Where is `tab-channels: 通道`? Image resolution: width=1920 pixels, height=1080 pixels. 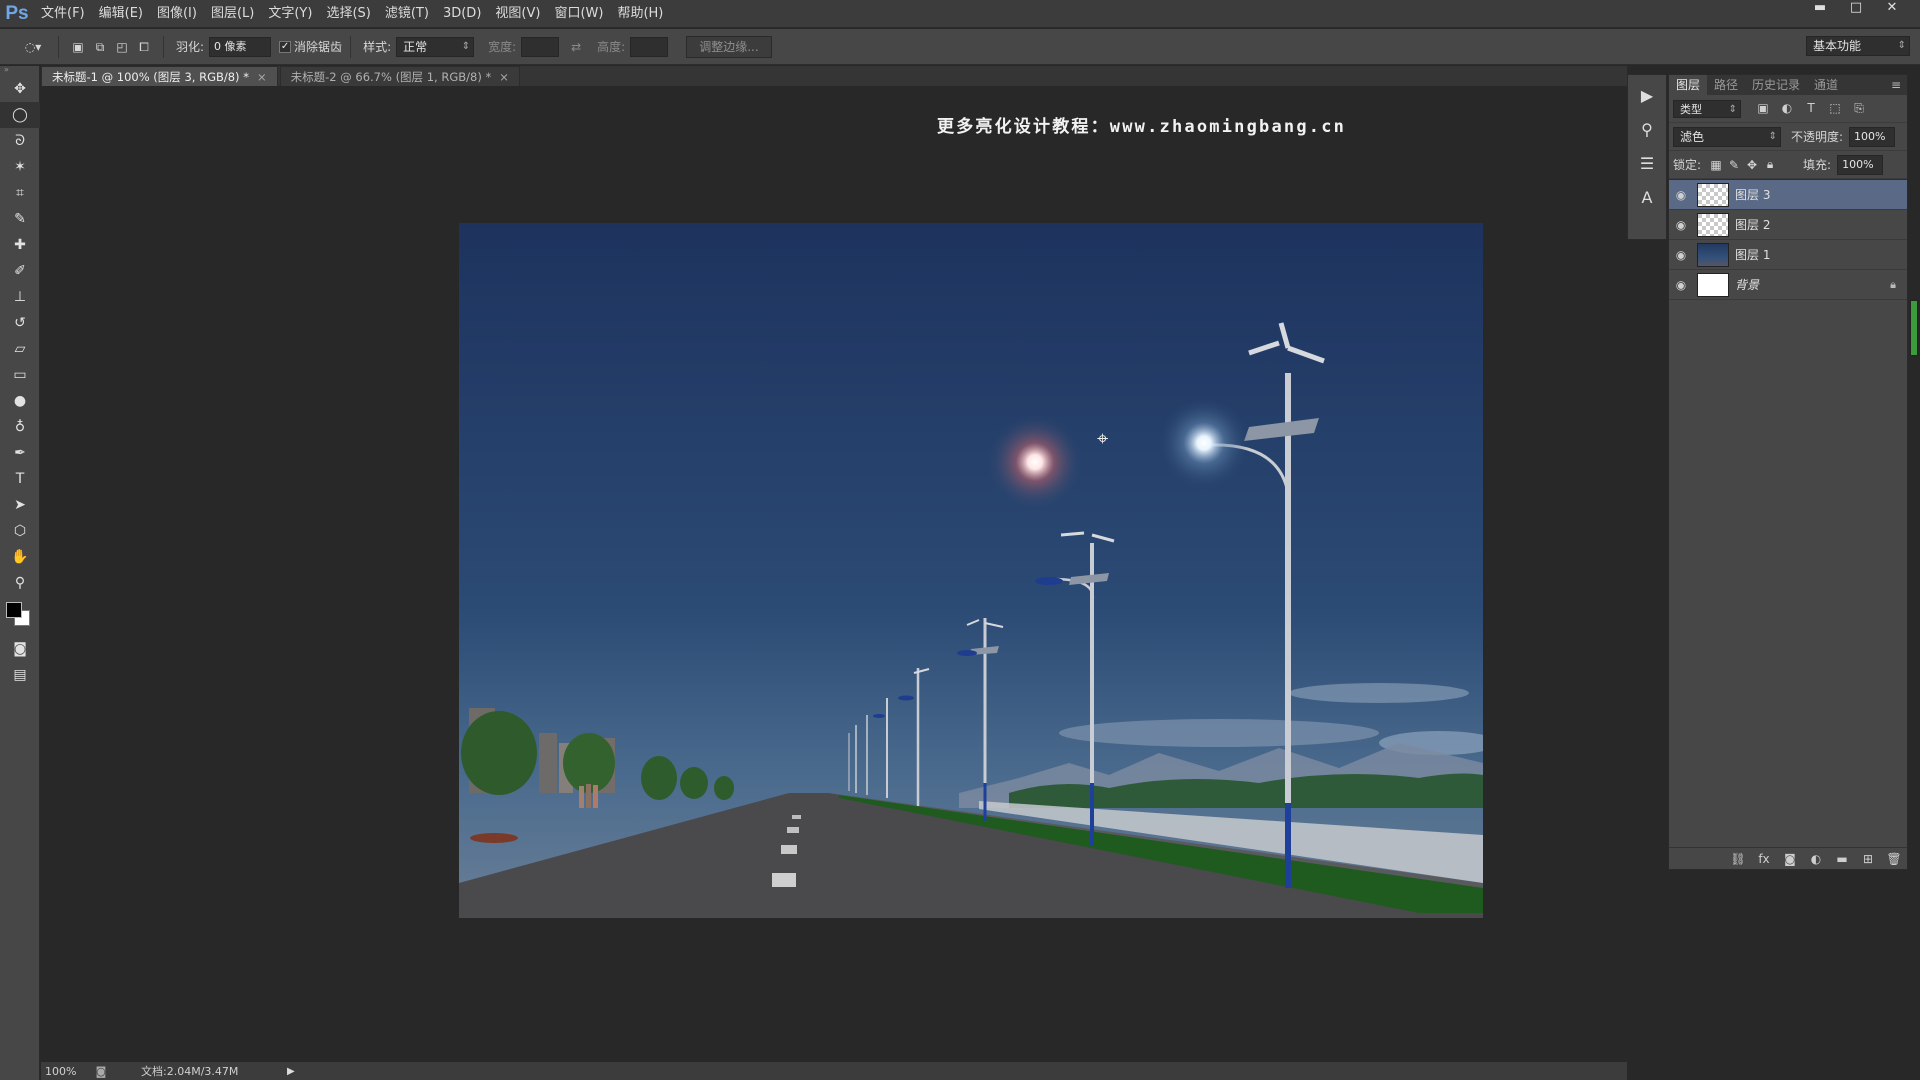
tab-channels: 通道 is located at coordinates (1826, 85).